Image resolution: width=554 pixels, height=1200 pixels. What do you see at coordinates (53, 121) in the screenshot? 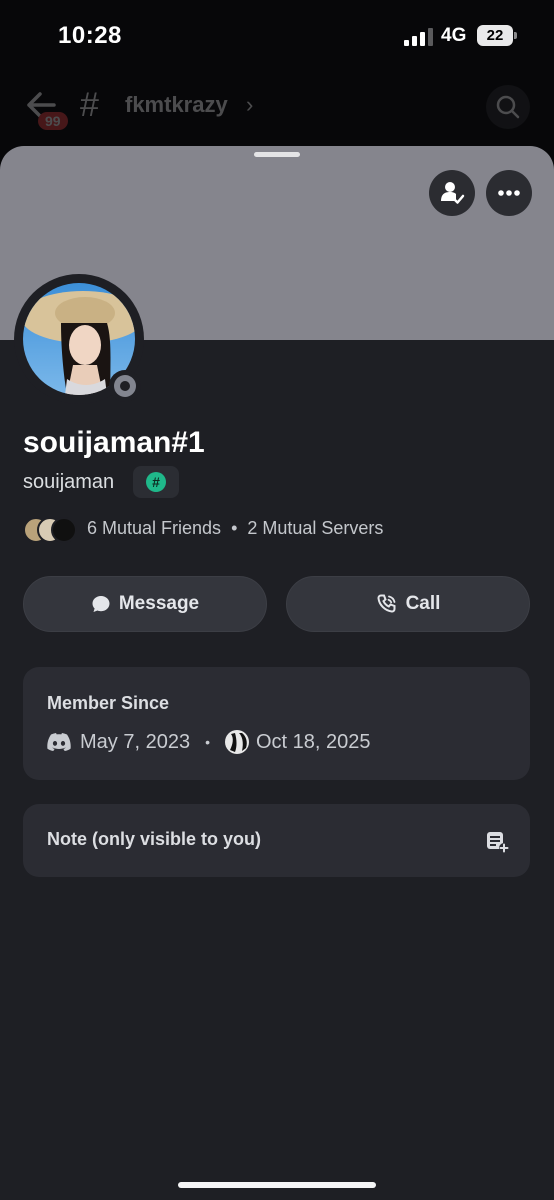
I see `unread-badge: 99` at bounding box center [53, 121].